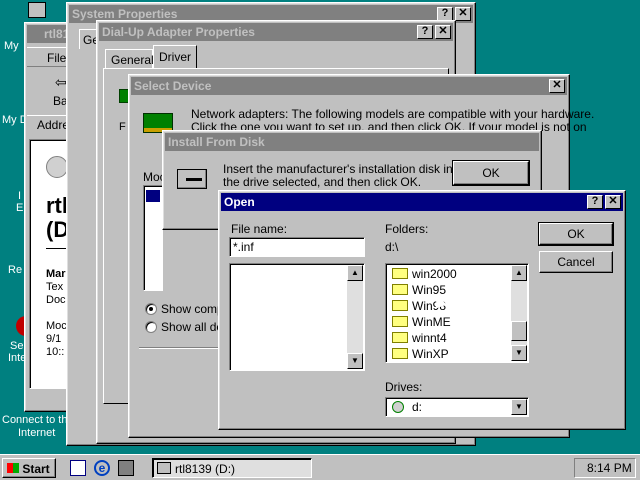 This screenshot has width=640, height=480. I want to click on disk-drive-icon, so click(192, 179).